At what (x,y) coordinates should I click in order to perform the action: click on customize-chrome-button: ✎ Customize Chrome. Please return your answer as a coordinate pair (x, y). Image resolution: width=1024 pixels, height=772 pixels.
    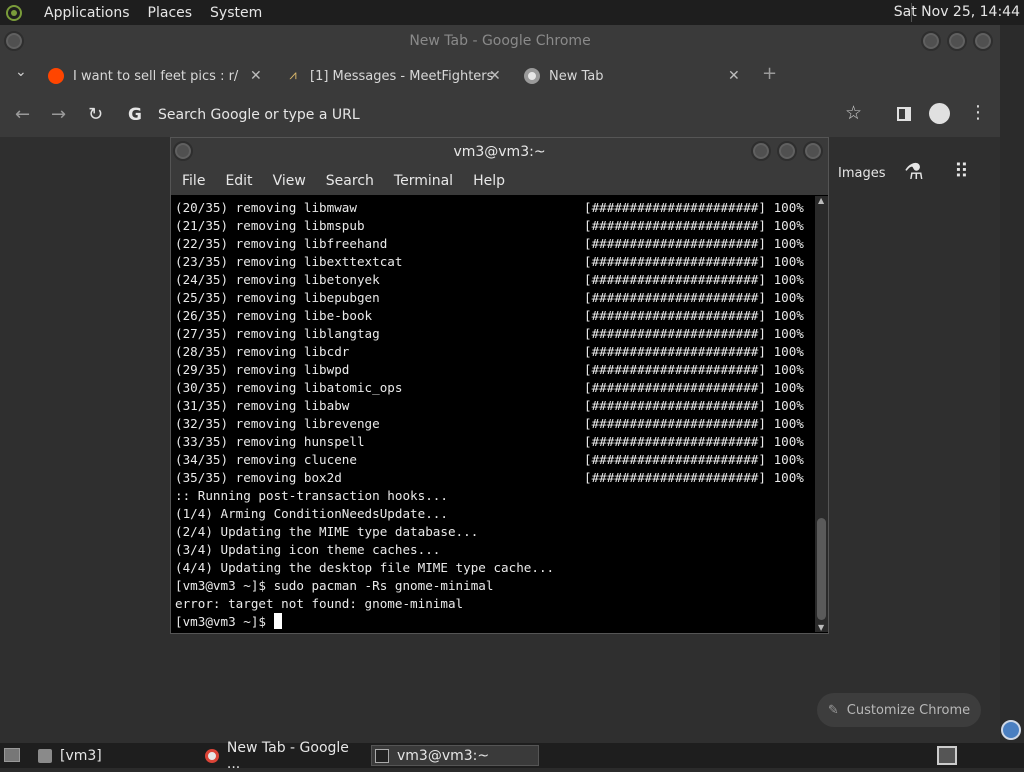
    Looking at the image, I should click on (899, 710).